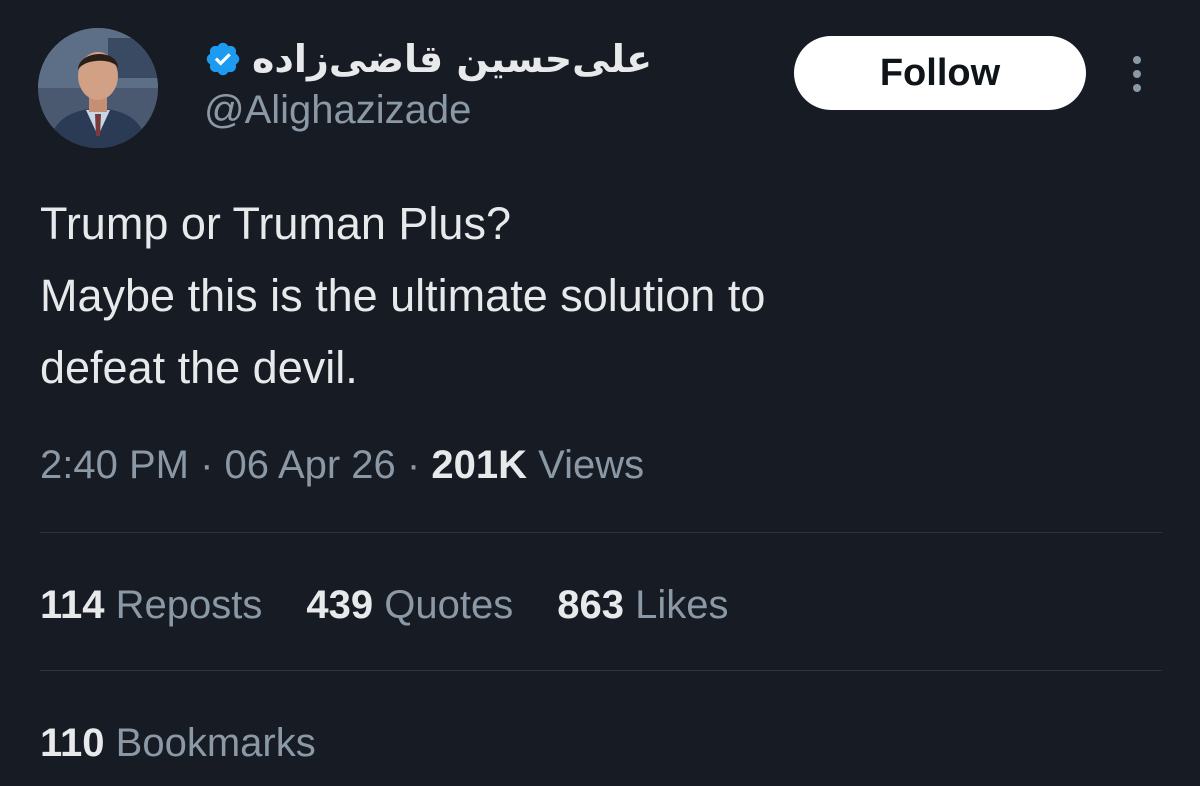 Image resolution: width=1200 pixels, height=786 pixels. What do you see at coordinates (940, 73) in the screenshot?
I see `follow-button: Follow` at bounding box center [940, 73].